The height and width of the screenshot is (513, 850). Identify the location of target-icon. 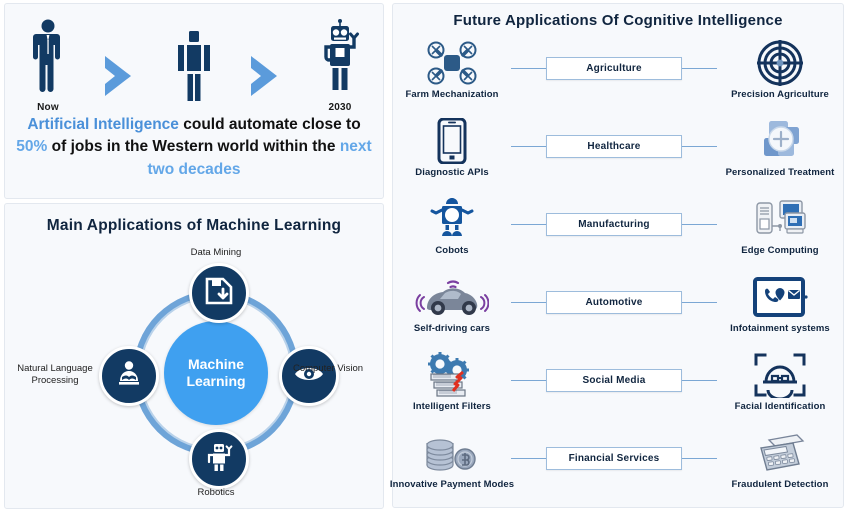
(780, 63).